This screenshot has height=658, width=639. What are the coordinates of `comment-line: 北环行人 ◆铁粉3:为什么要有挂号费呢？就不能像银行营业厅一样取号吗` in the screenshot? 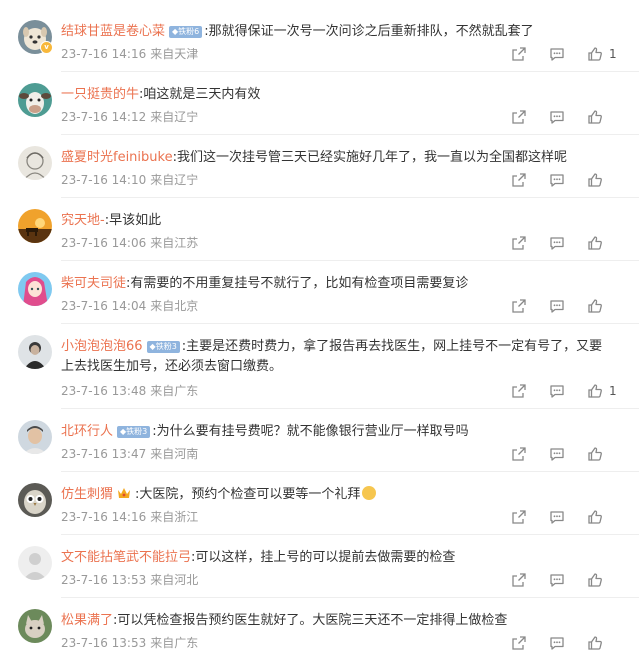 It's located at (265, 432).